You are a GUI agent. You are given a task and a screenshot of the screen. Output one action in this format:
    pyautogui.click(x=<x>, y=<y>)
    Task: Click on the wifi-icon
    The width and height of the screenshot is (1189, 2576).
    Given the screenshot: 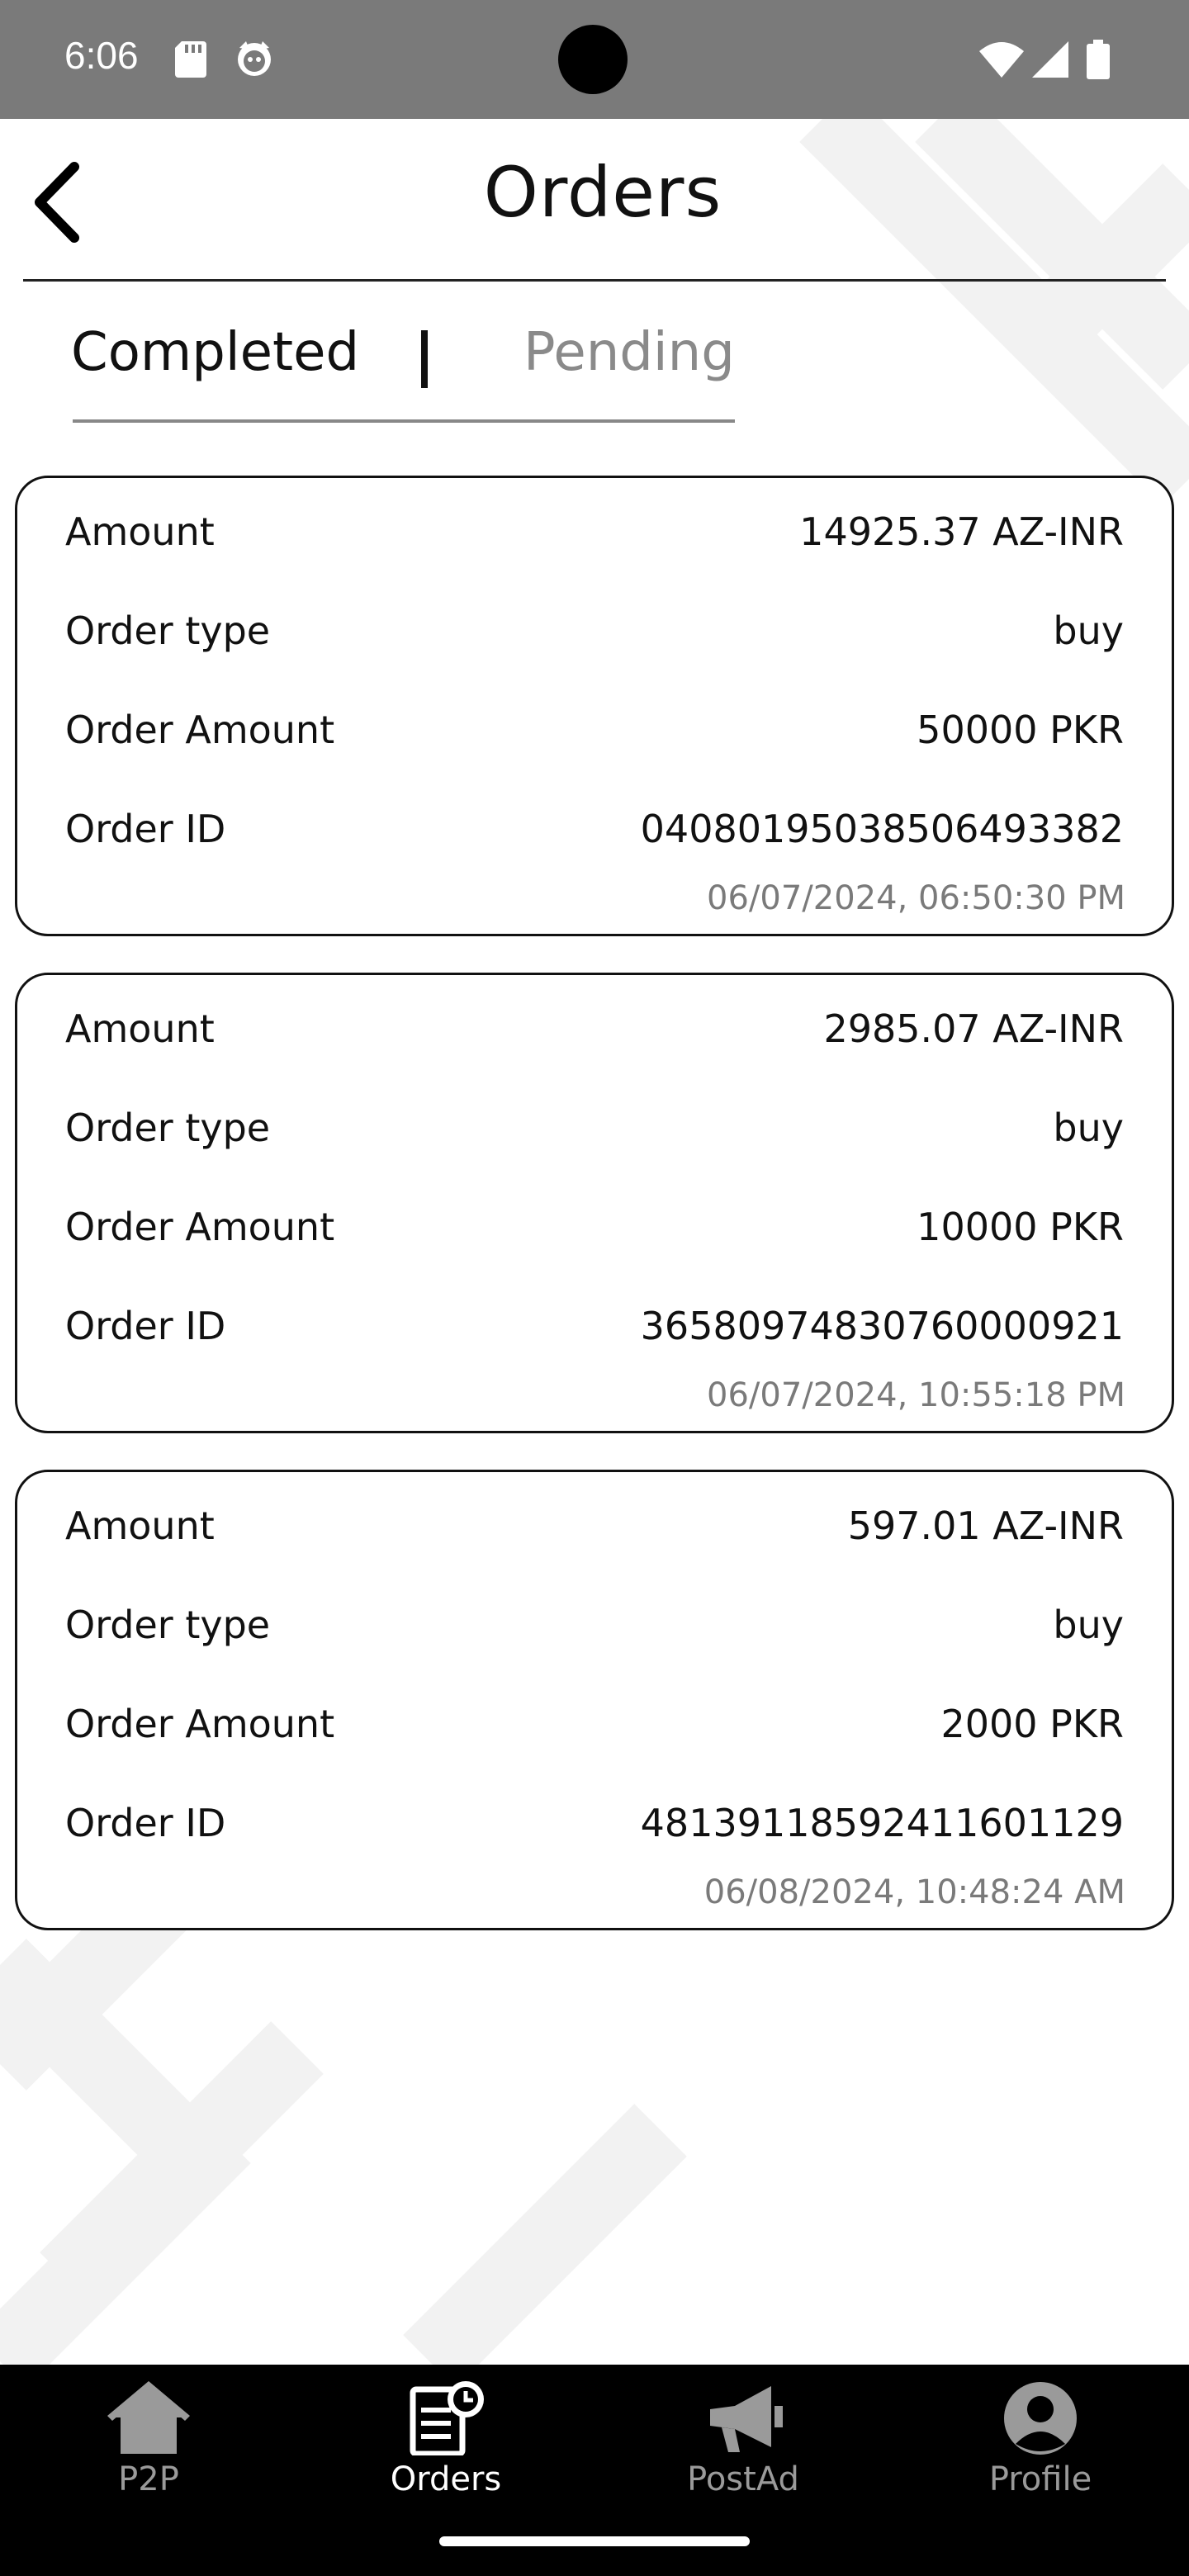 What is the action you would take?
    pyautogui.click(x=1001, y=60)
    